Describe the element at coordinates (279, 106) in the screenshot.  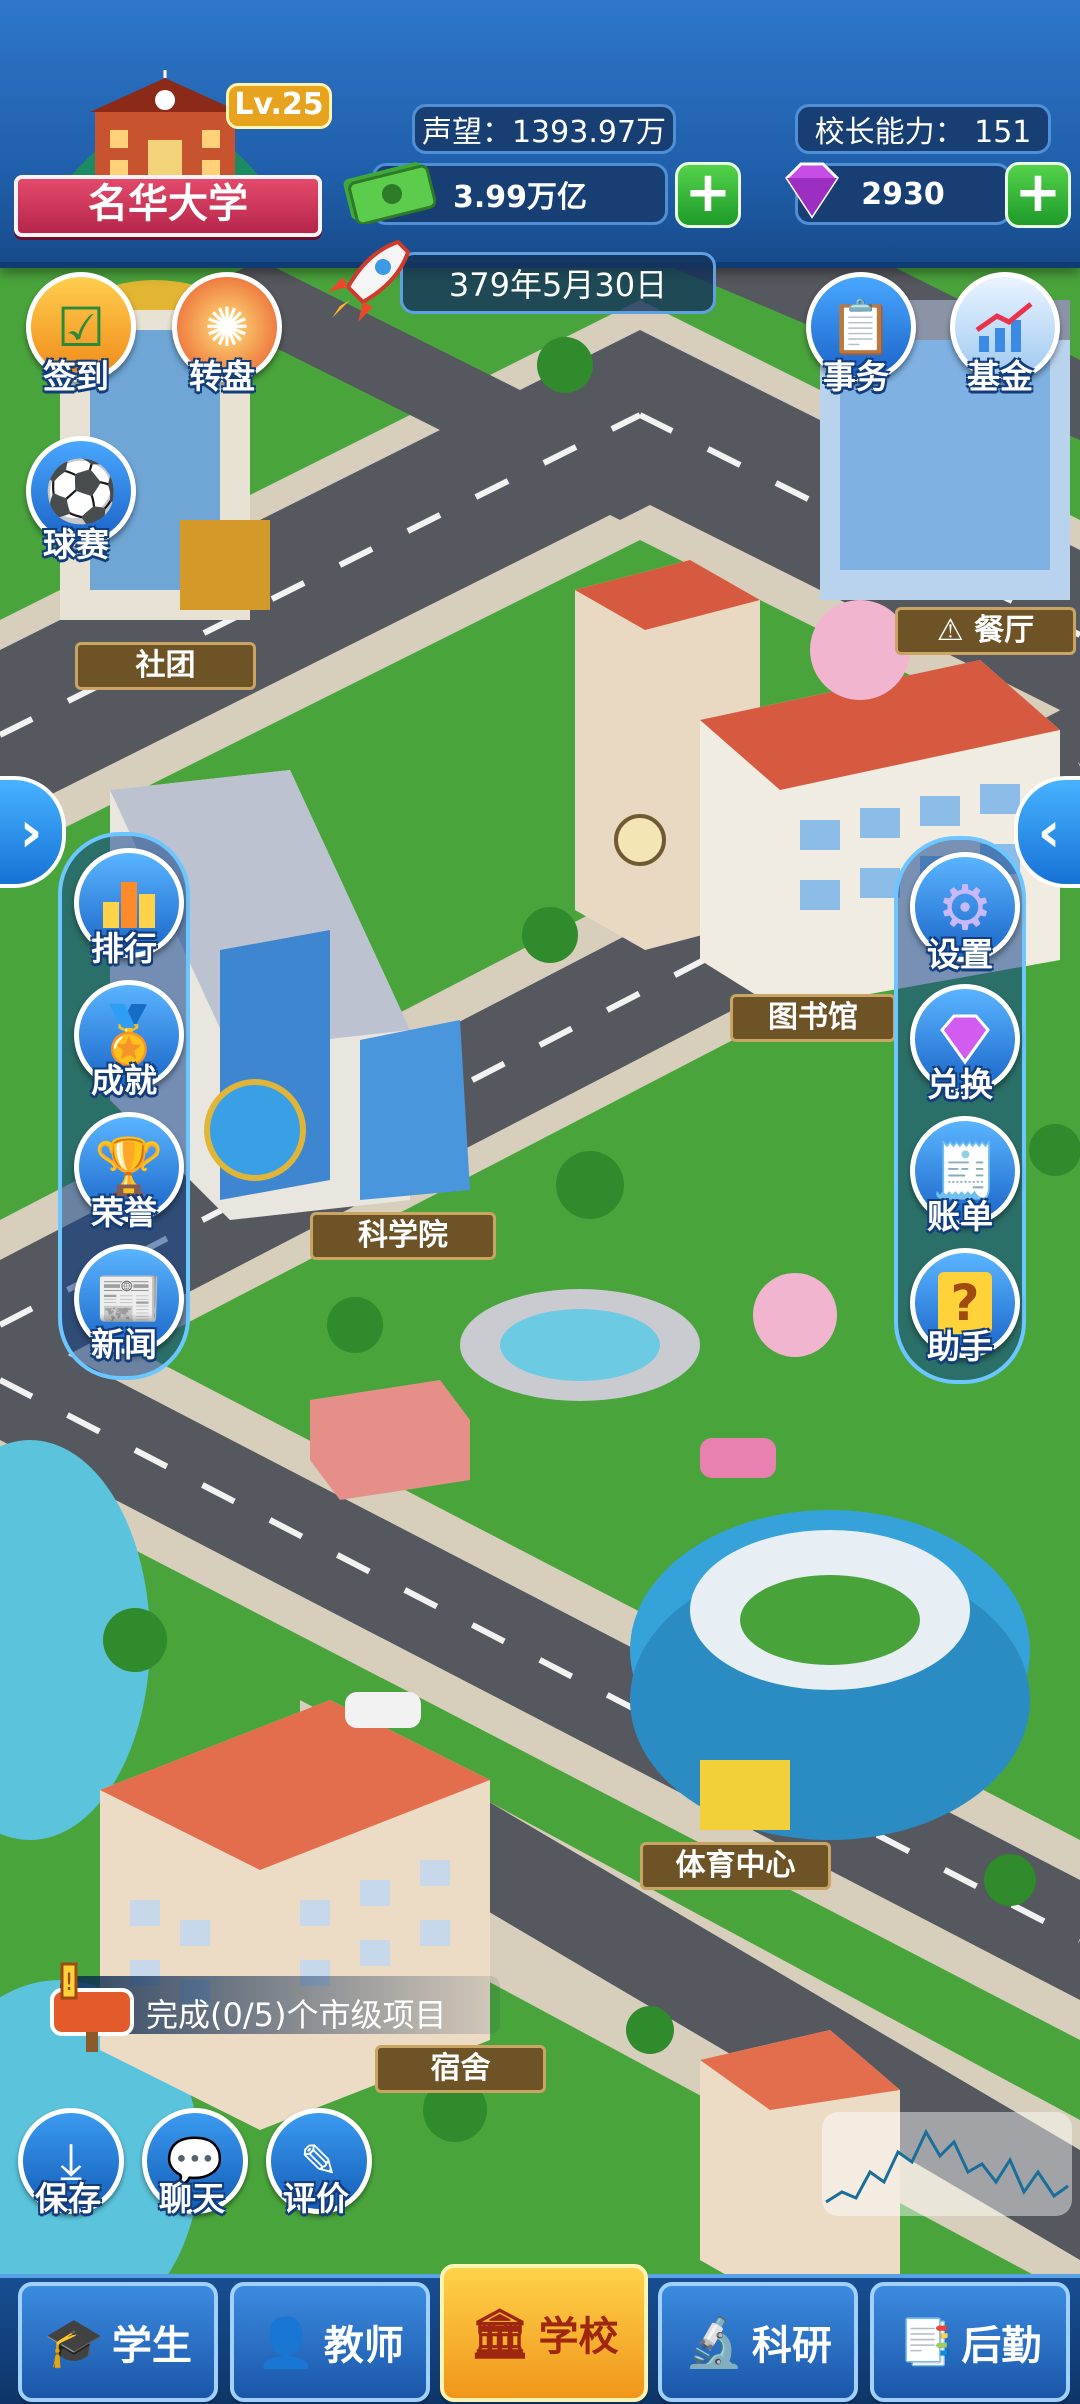
I see `school-level-badge: Lv.25` at that location.